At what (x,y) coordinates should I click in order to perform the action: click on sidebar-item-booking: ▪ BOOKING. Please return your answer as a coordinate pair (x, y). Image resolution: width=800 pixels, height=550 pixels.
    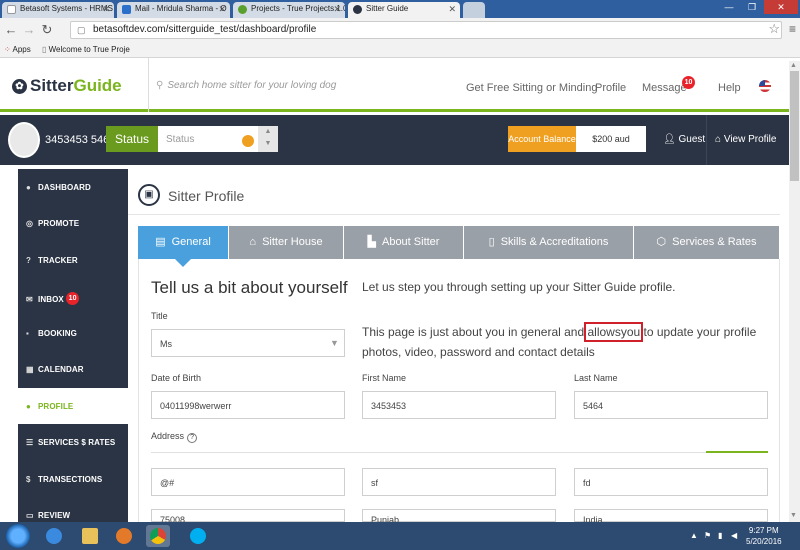
    Looking at the image, I should click on (73, 333).